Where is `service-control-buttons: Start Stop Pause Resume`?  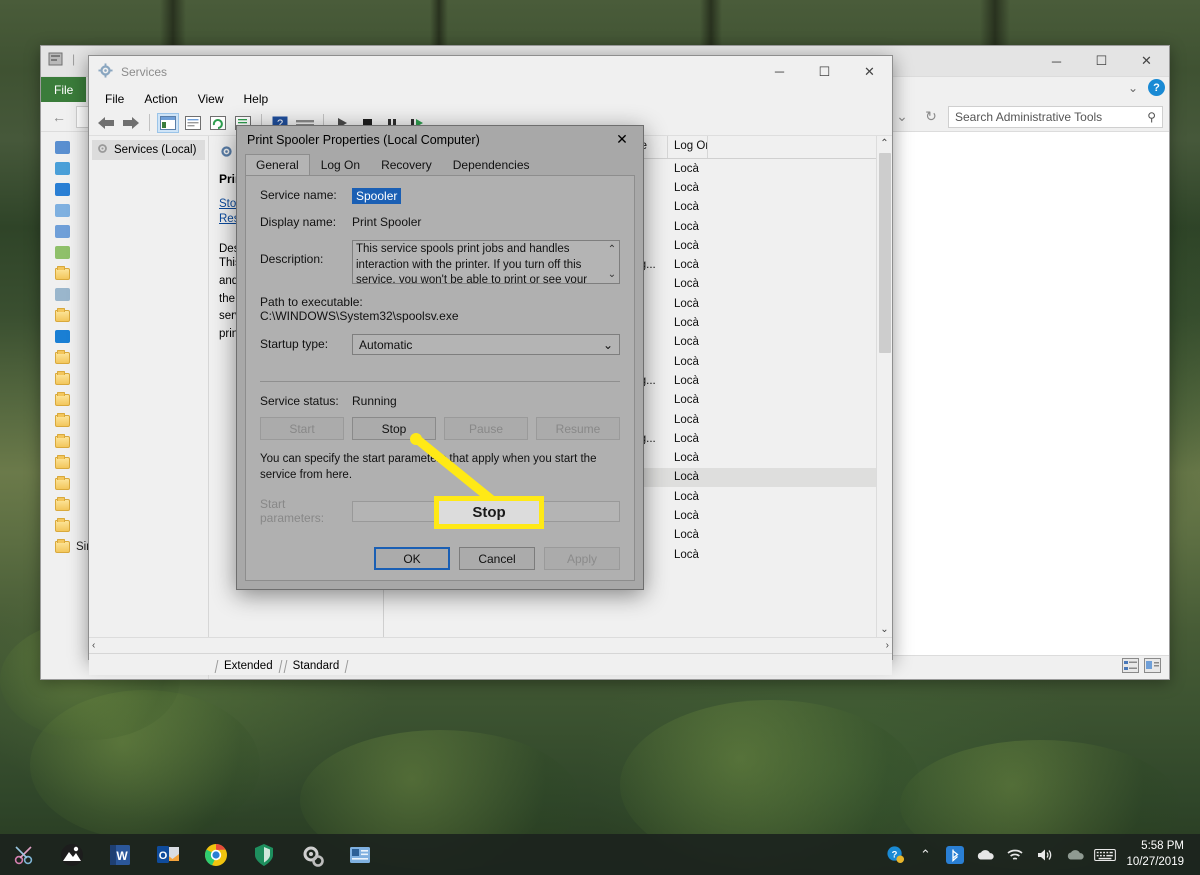
service-control-buttons: Start Stop Pause Resume is located at coordinates (440, 428).